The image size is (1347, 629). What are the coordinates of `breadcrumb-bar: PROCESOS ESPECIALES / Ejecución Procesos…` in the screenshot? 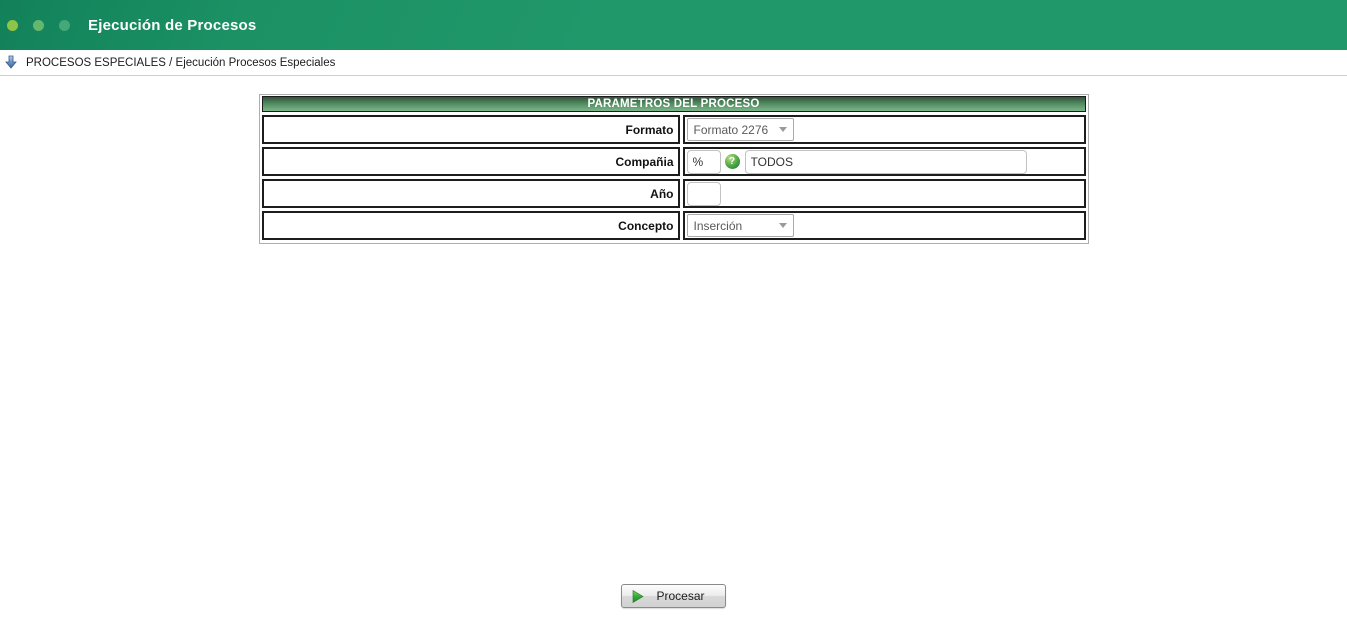 It's located at (673, 63).